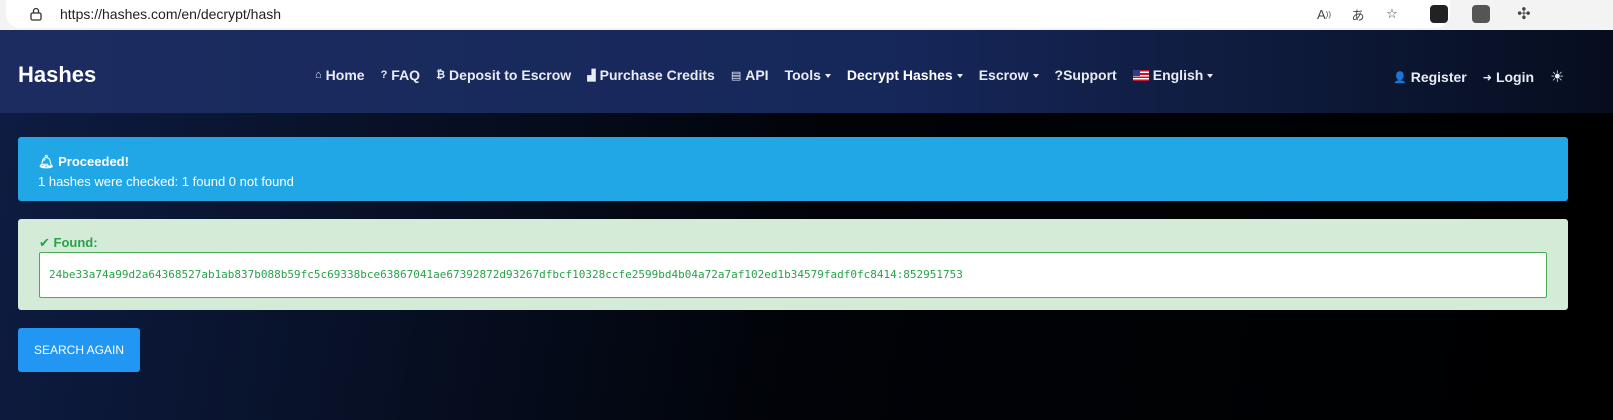  Describe the element at coordinates (657, 75) in the screenshot. I see `nav-purchase-label: Purchase Credits` at that location.